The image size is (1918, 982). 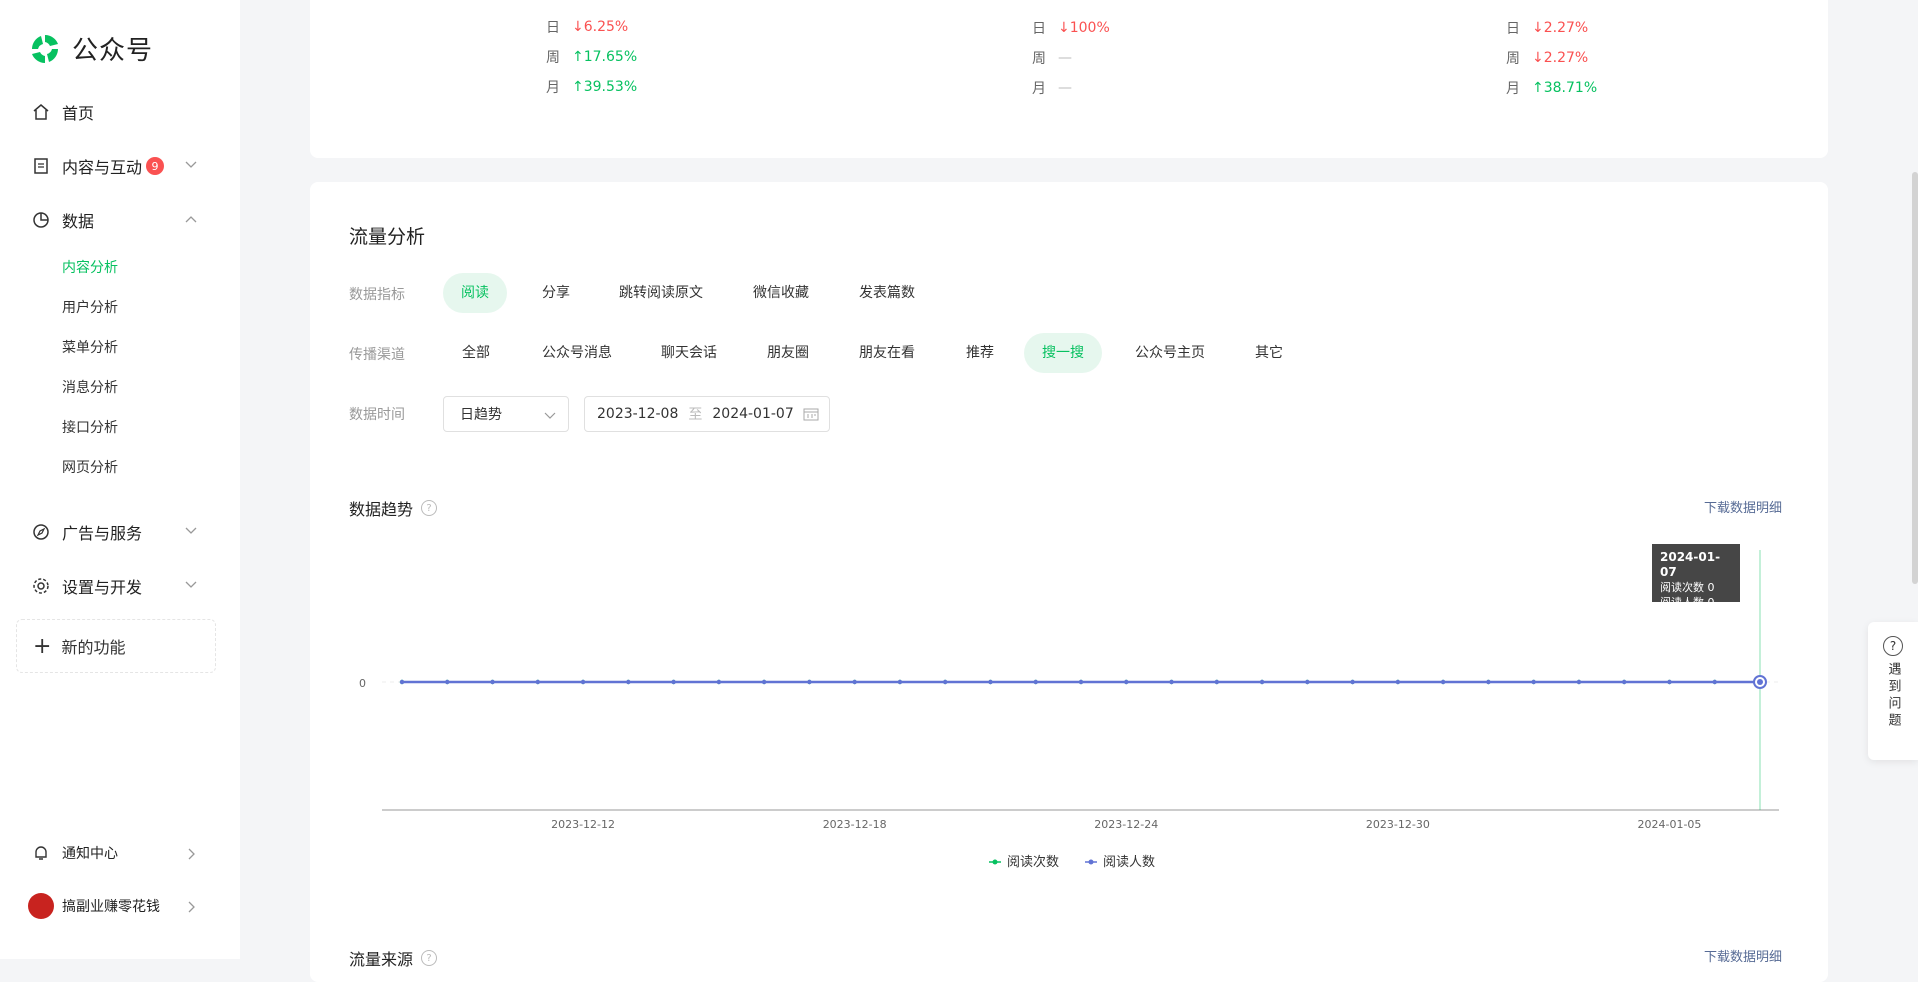 I want to click on nav-home-label: 首页, so click(x=78, y=113).